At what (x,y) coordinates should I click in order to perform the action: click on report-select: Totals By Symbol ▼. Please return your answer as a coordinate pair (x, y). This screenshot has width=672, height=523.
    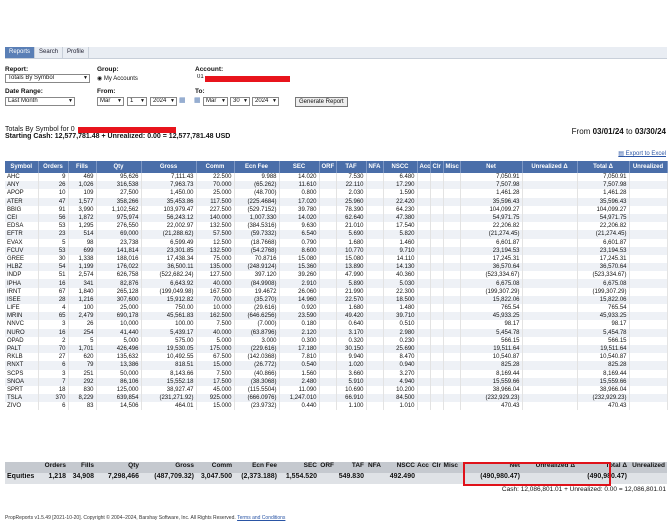
    Looking at the image, I should click on (47, 78).